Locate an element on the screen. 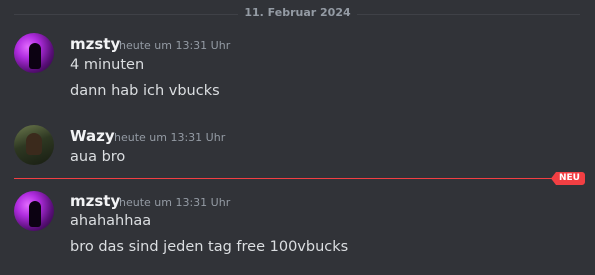 Image resolution: width=595 pixels, height=275 pixels. message-author: Wazy is located at coordinates (92, 136).